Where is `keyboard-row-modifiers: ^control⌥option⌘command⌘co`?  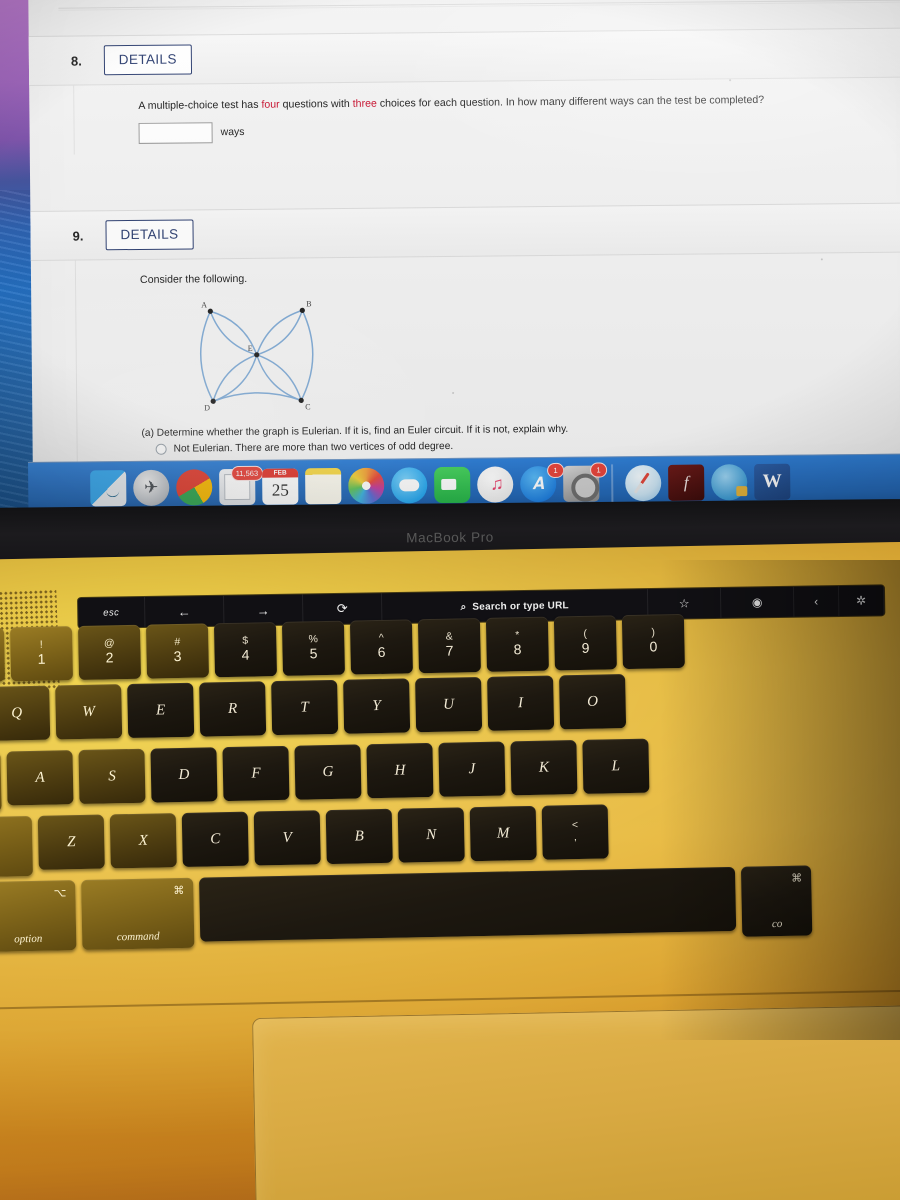 keyboard-row-modifiers: ^control⌥option⌘command⌘co is located at coordinates (450, 907).